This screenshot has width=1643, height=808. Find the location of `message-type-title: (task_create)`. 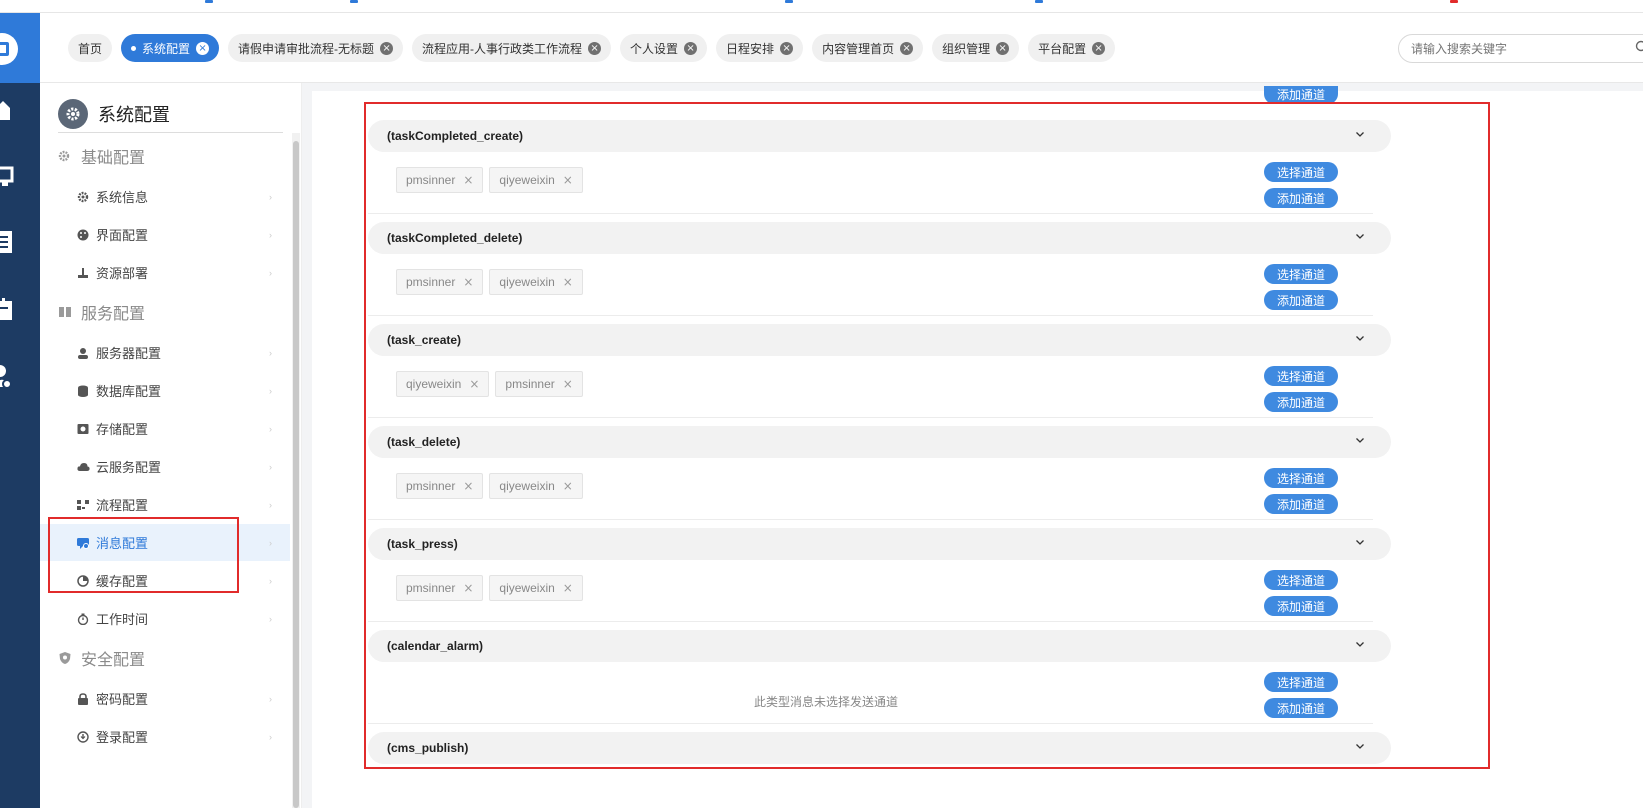

message-type-title: (task_create) is located at coordinates (424, 340).